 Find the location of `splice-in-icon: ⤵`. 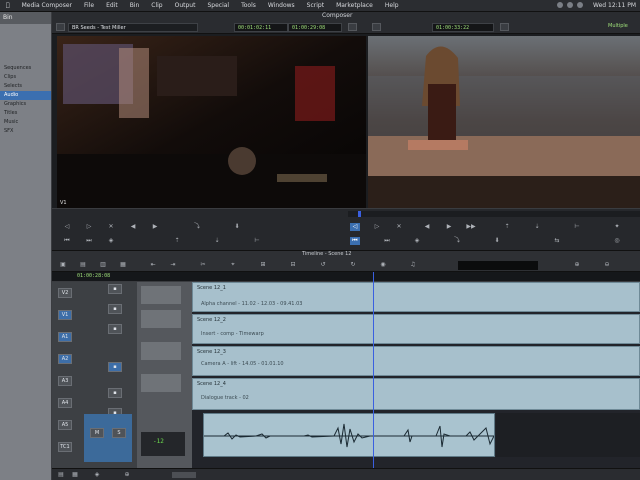

splice-in-icon: ⤵ is located at coordinates (197, 227).